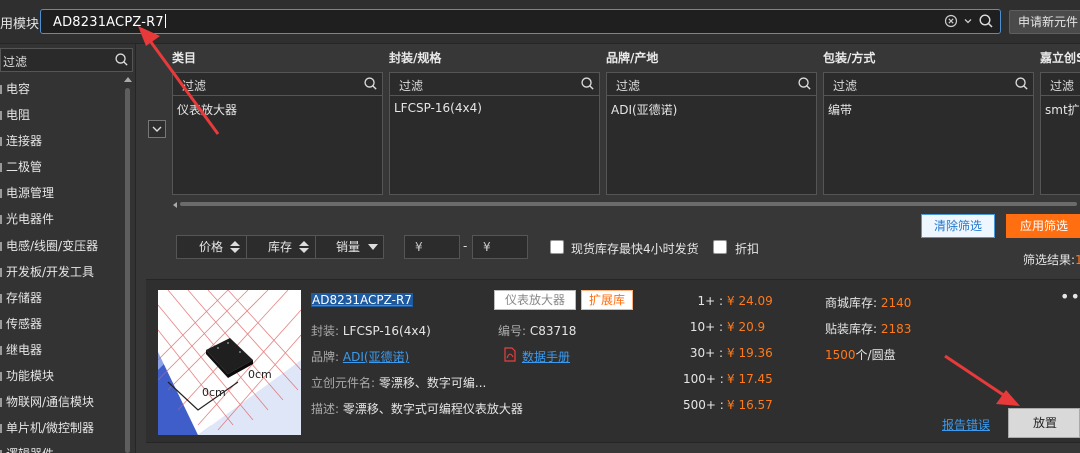 This screenshot has height=453, width=1080. I want to click on part-number-link: AD8231ACPZ-R7, so click(362, 300).